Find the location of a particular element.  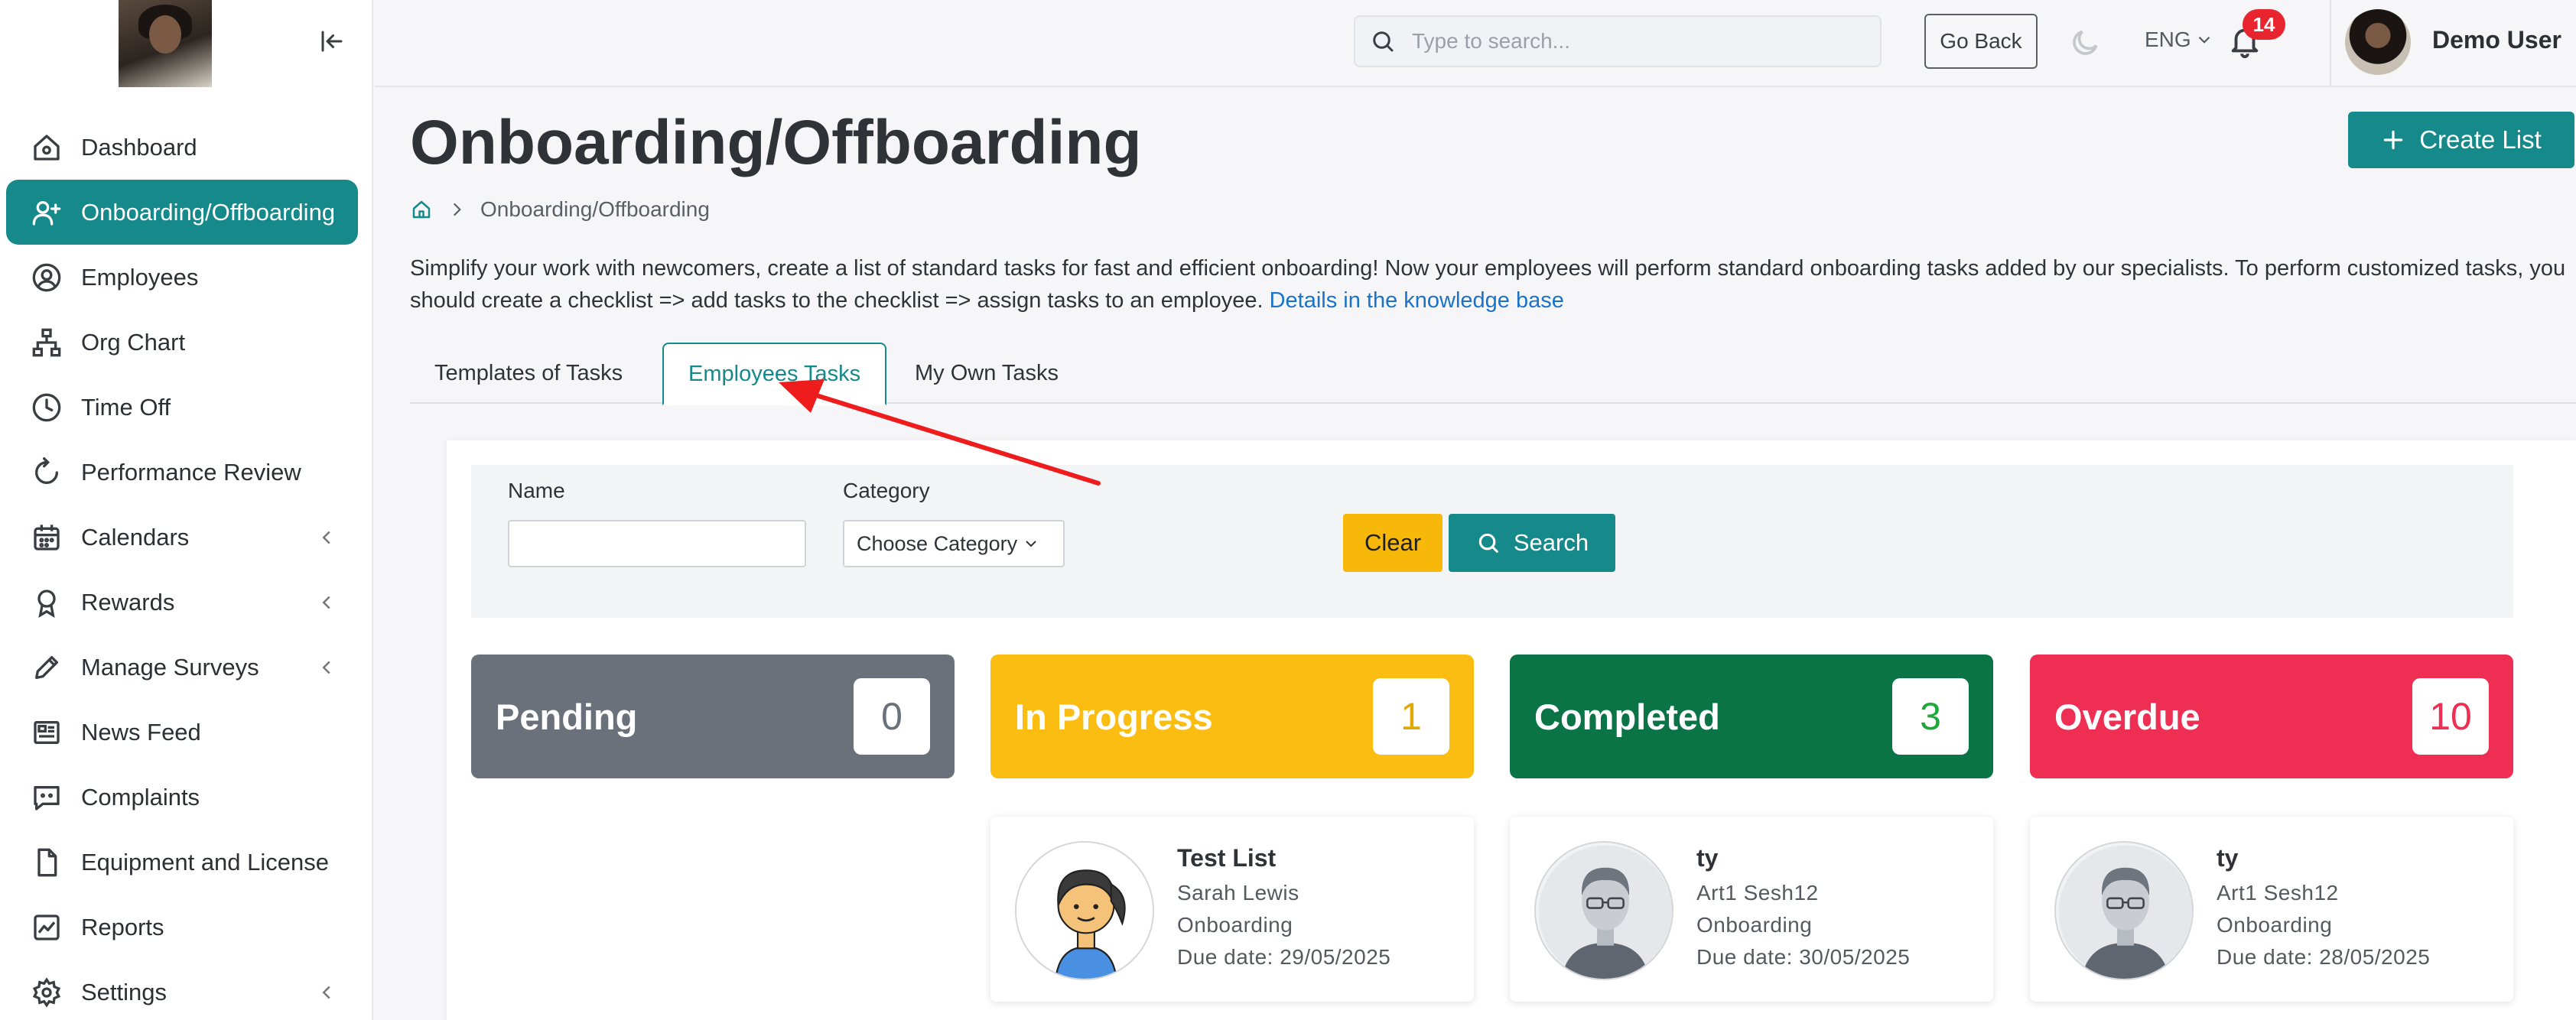

sidebar-item-equipment: Equipment and License is located at coordinates (182, 862).